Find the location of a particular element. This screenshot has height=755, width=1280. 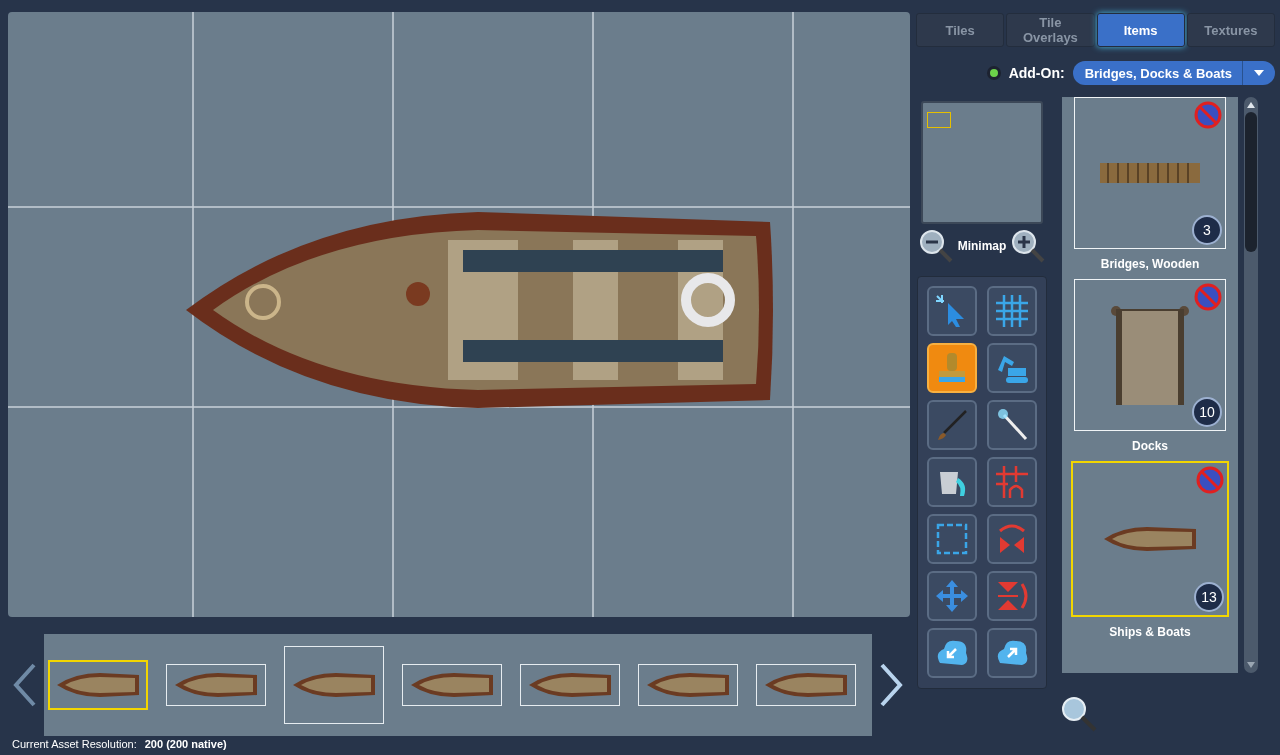

caret-icon is located at coordinates (1259, 73).